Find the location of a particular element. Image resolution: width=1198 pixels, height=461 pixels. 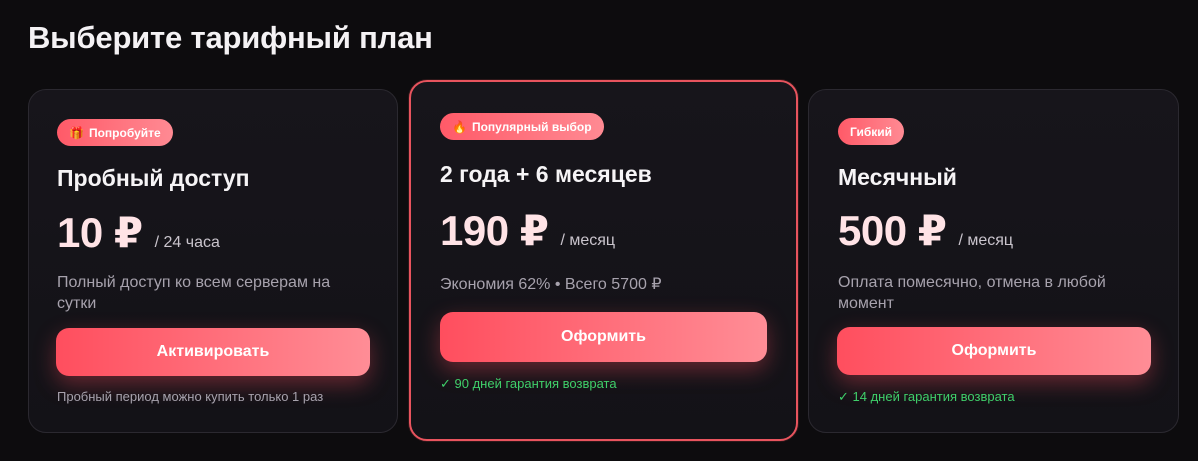

fire-icon: 🔥 is located at coordinates (459, 126).